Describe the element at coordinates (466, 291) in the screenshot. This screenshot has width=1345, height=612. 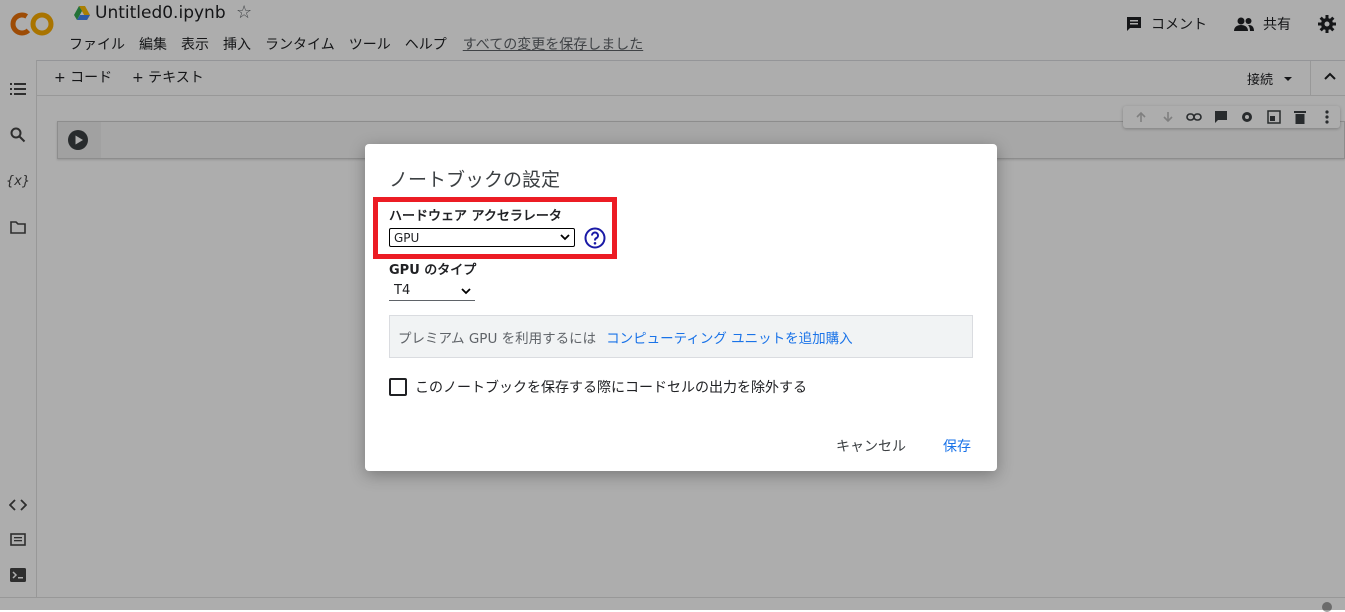
I see `chevron-down-icon` at that location.